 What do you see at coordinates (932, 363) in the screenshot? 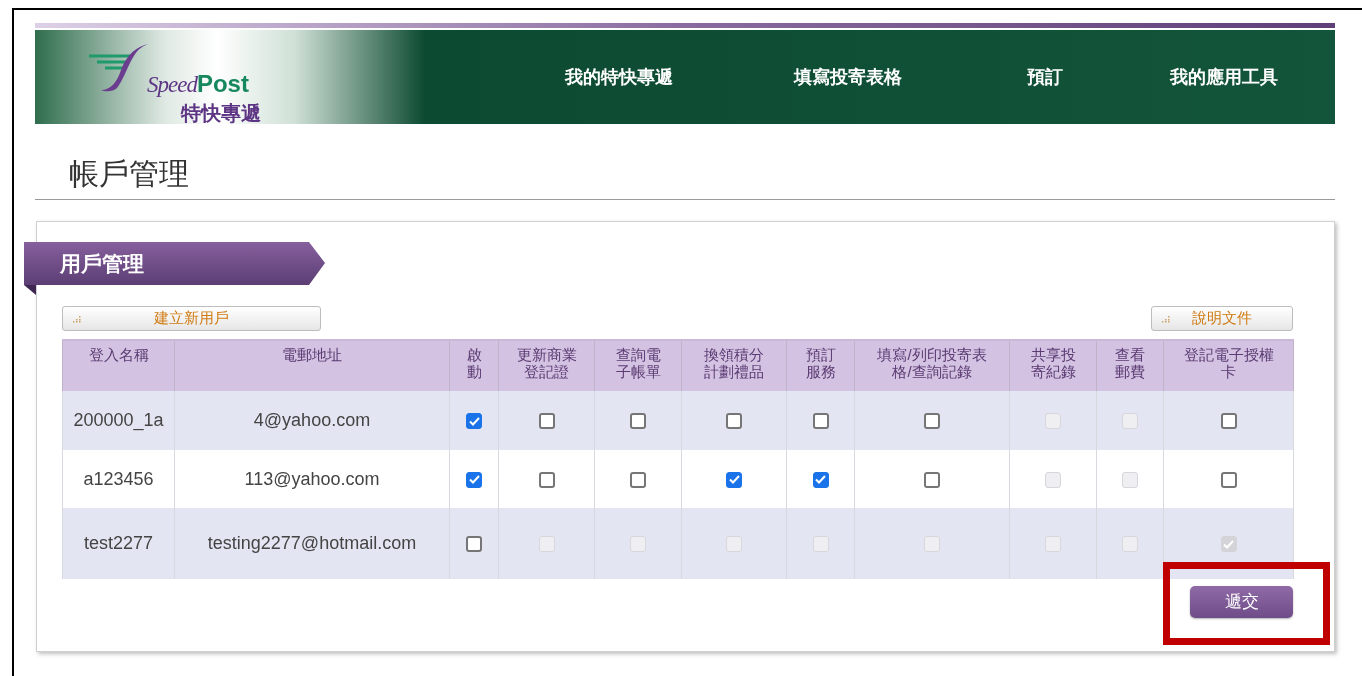
I see `column-header: 填寫/列印投寄表格/查詢記錄` at bounding box center [932, 363].